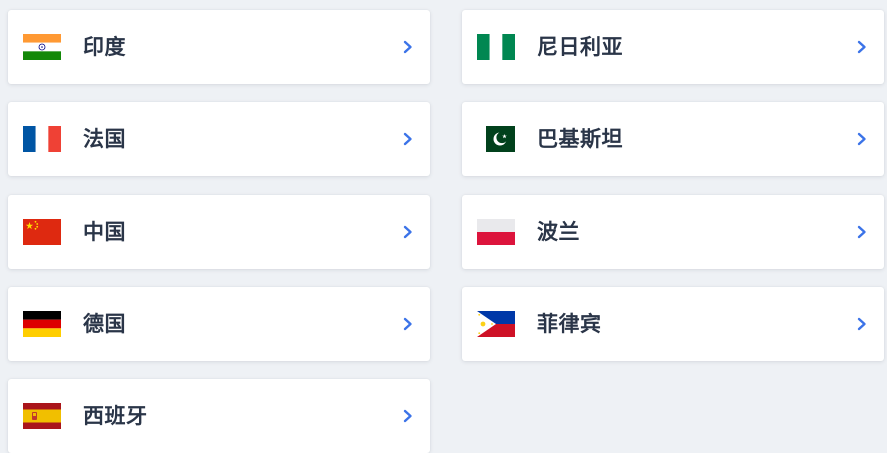 The image size is (887, 453). I want to click on france-flag-icon, so click(42, 139).